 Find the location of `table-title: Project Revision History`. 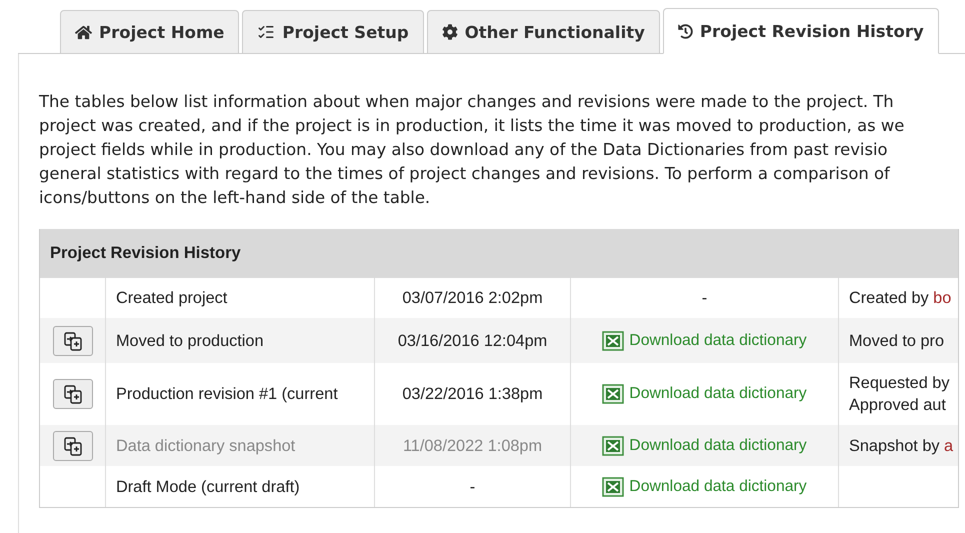

table-title: Project Revision History is located at coordinates (499, 253).